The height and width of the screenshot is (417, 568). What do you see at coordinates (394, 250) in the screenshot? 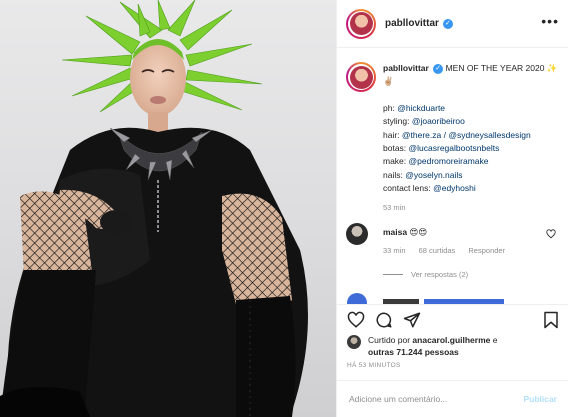
I see `comment-time: 33 min` at bounding box center [394, 250].